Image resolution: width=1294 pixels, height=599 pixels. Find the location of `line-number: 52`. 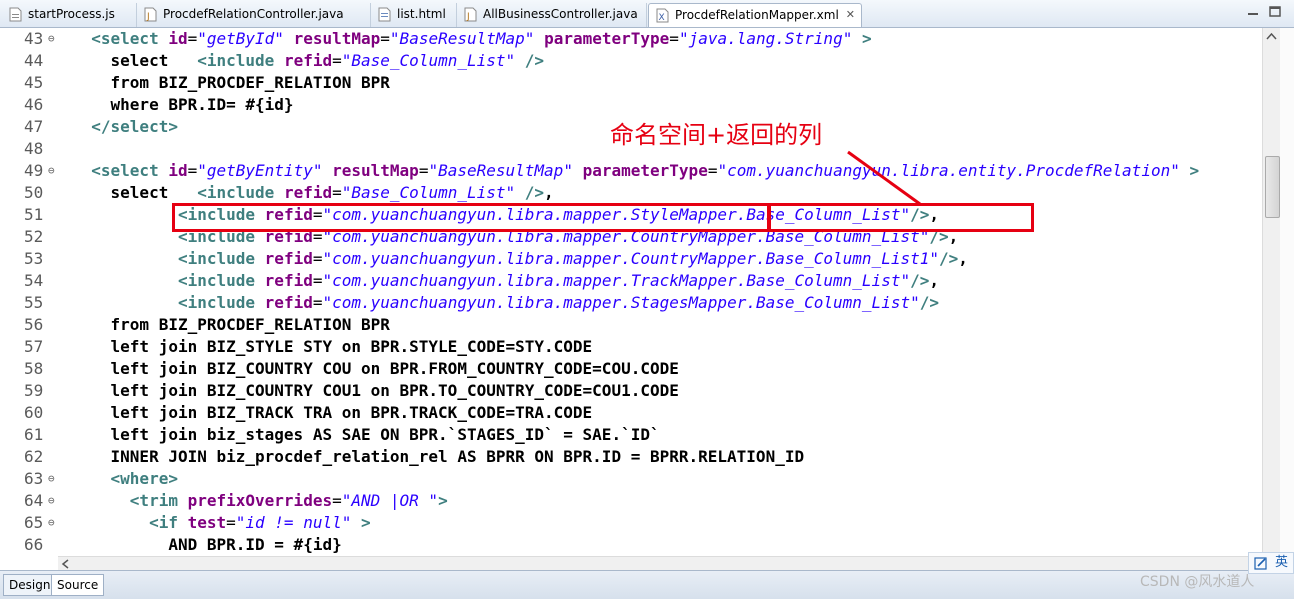

line-number: 52 is located at coordinates (34, 236).